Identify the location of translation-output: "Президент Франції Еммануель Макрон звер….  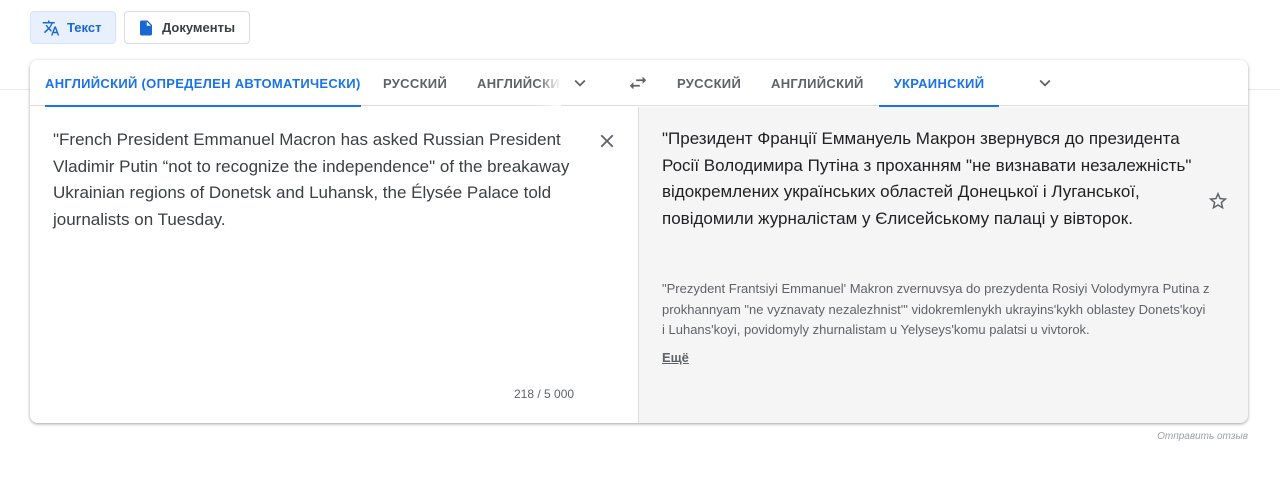
(927, 178).